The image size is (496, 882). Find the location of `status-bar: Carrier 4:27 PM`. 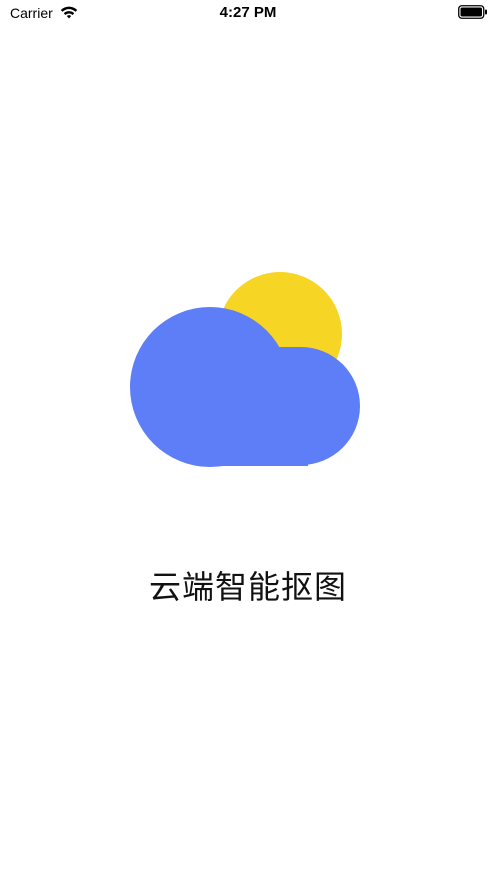

status-bar: Carrier 4:27 PM is located at coordinates (248, 14).